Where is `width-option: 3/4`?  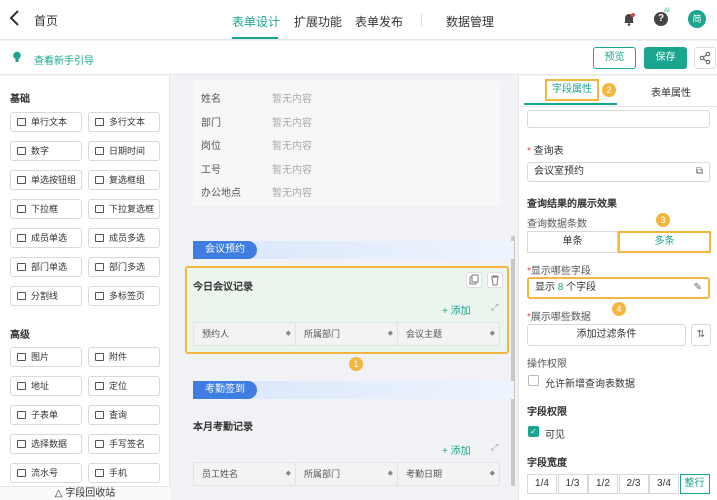 width-option: 3/4 is located at coordinates (664, 484).